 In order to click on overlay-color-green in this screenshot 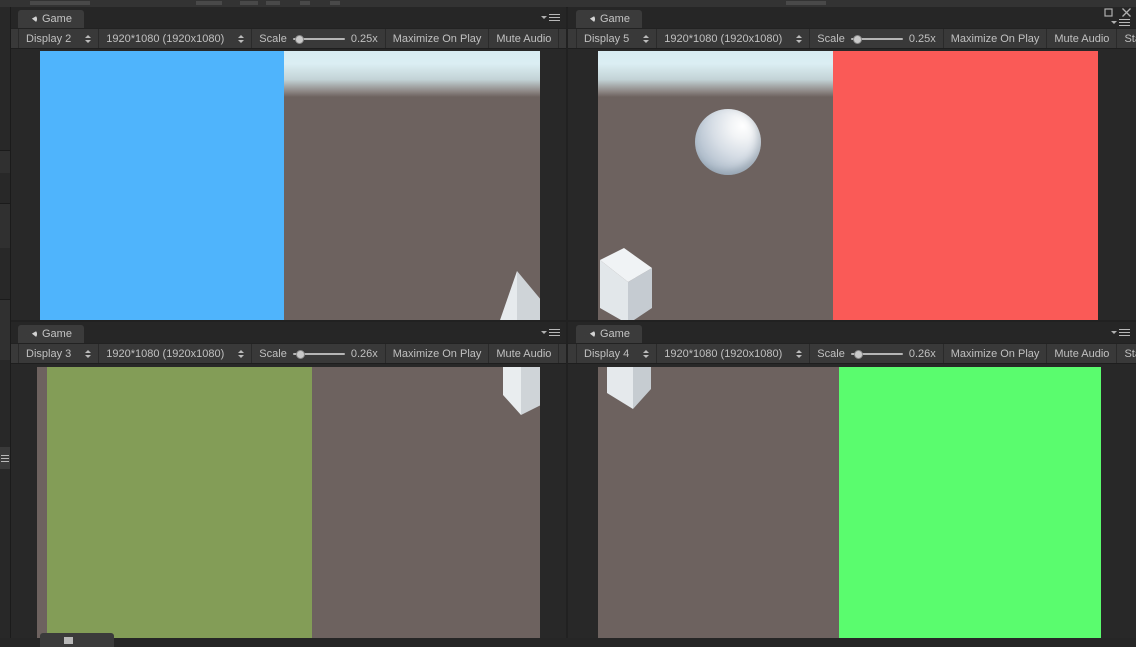, I will do `click(970, 507)`.